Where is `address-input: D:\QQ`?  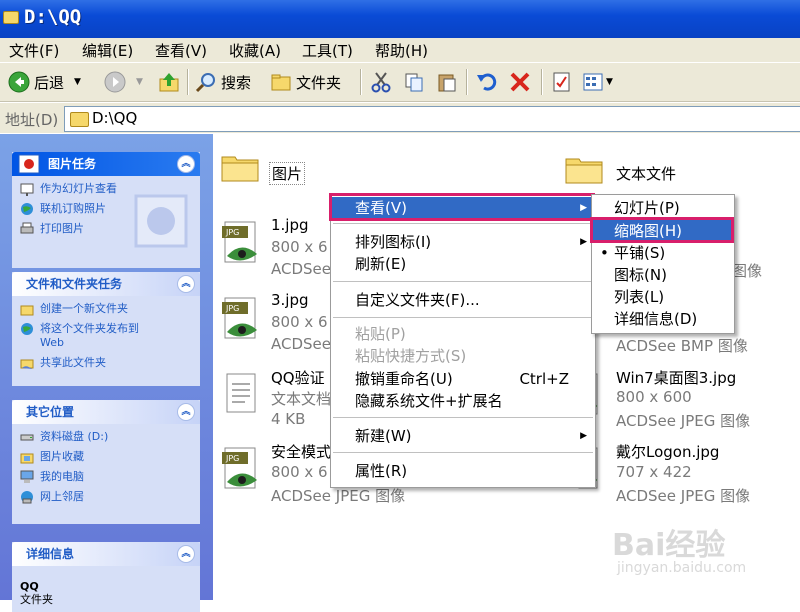
address-input: D:\QQ is located at coordinates (432, 119).